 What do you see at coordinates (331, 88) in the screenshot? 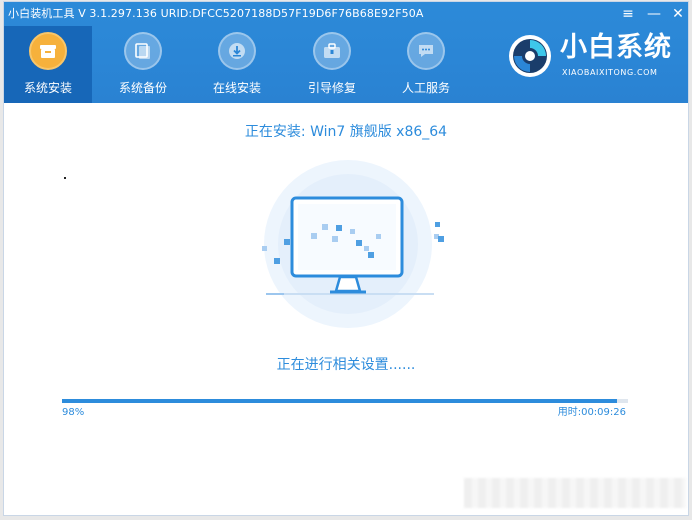
I see `nav-item-label: 引导修复` at bounding box center [331, 88].